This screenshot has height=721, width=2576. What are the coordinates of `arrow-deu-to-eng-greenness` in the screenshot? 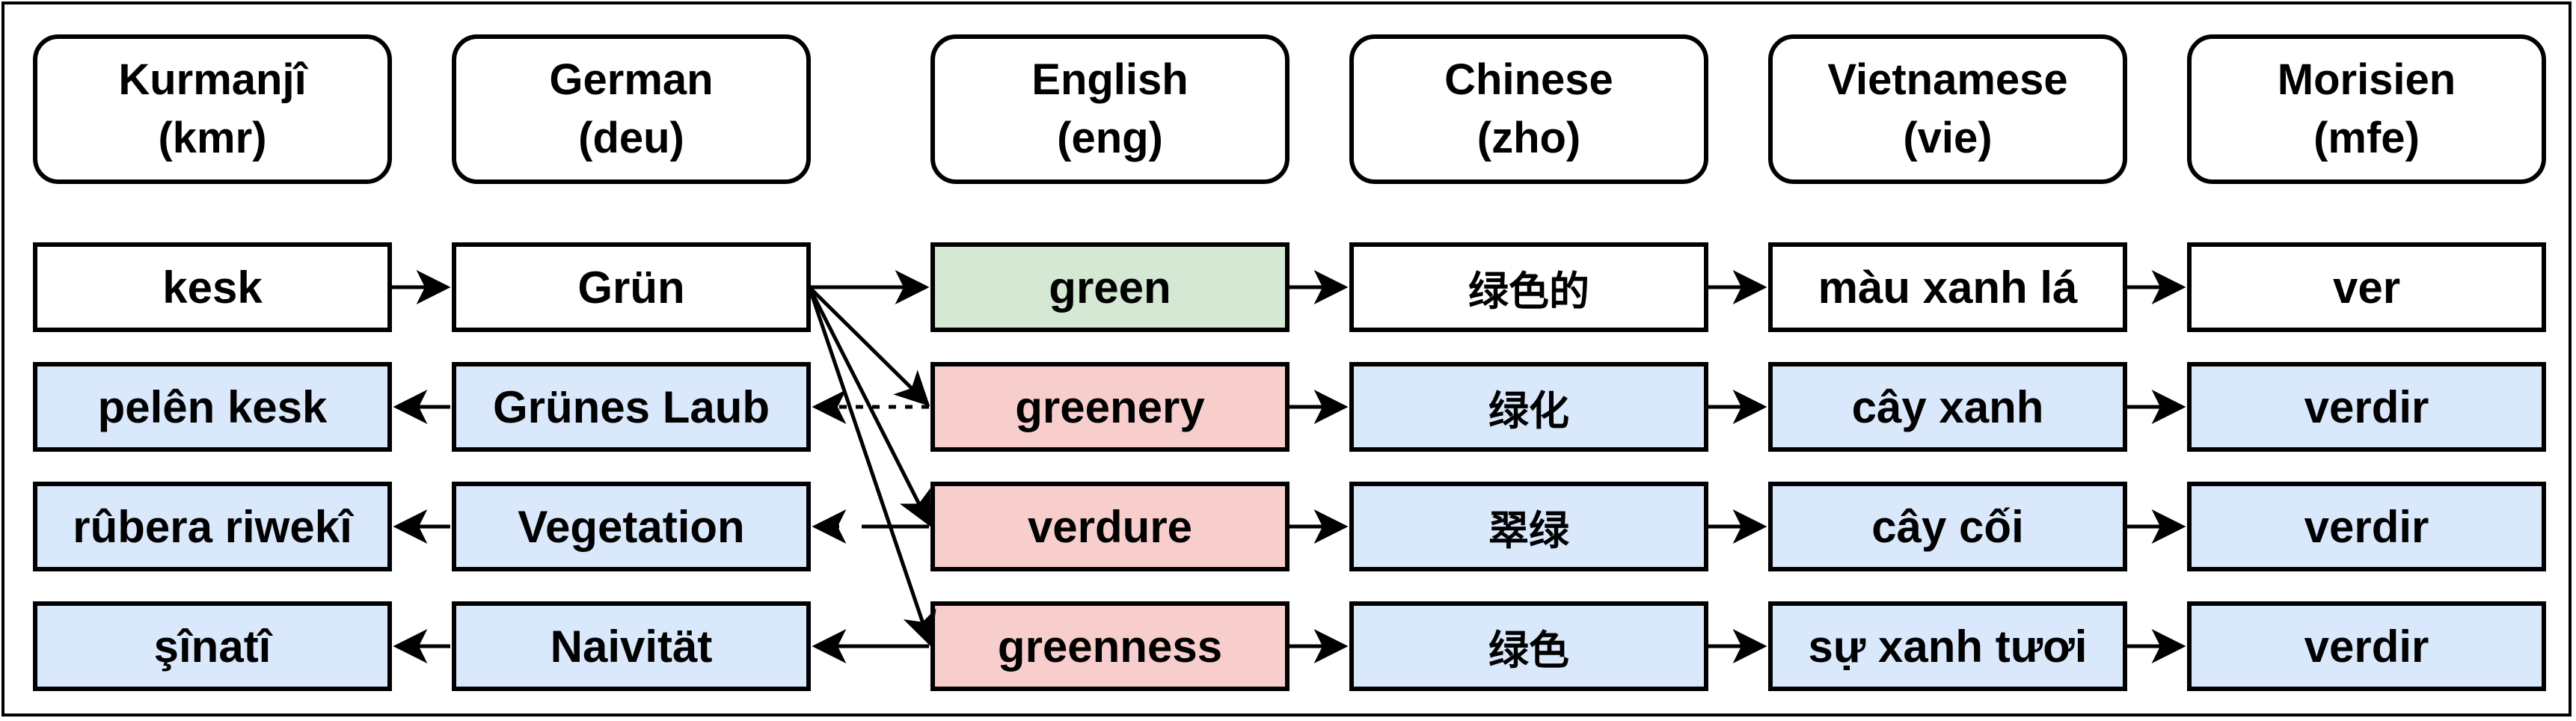 It's located at (872, 469).